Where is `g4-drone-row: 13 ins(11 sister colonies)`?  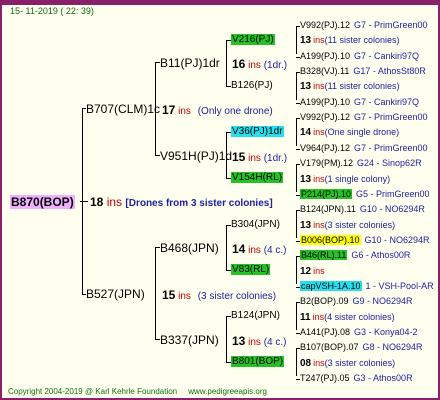 g4-drone-row: 13 ins(11 sister colonies) is located at coordinates (350, 40).